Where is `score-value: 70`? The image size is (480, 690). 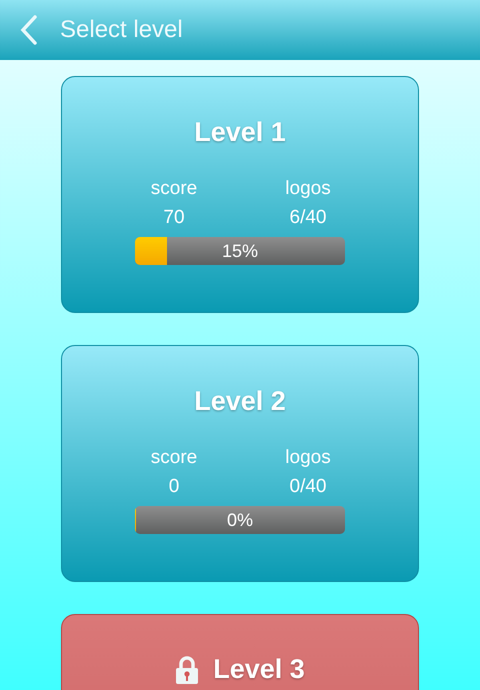
score-value: 70 is located at coordinates (174, 218).